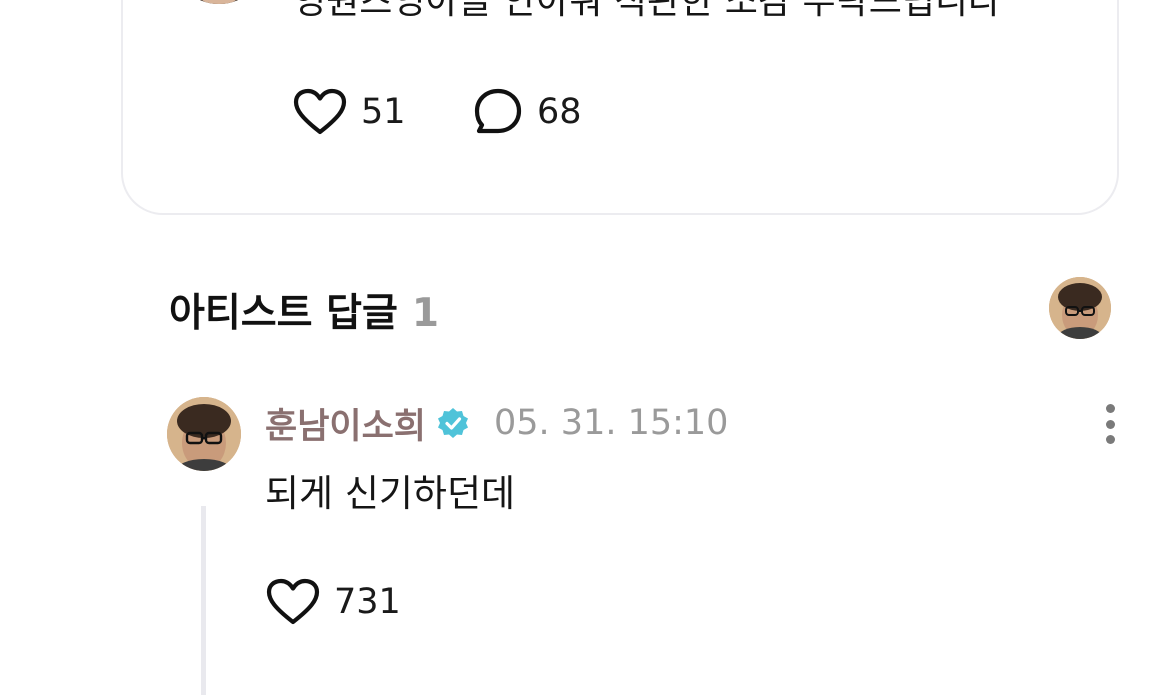 The image size is (1170, 695). What do you see at coordinates (283, 313) in the screenshot?
I see `artist-replies-title: 아티스트 답글` at bounding box center [283, 313].